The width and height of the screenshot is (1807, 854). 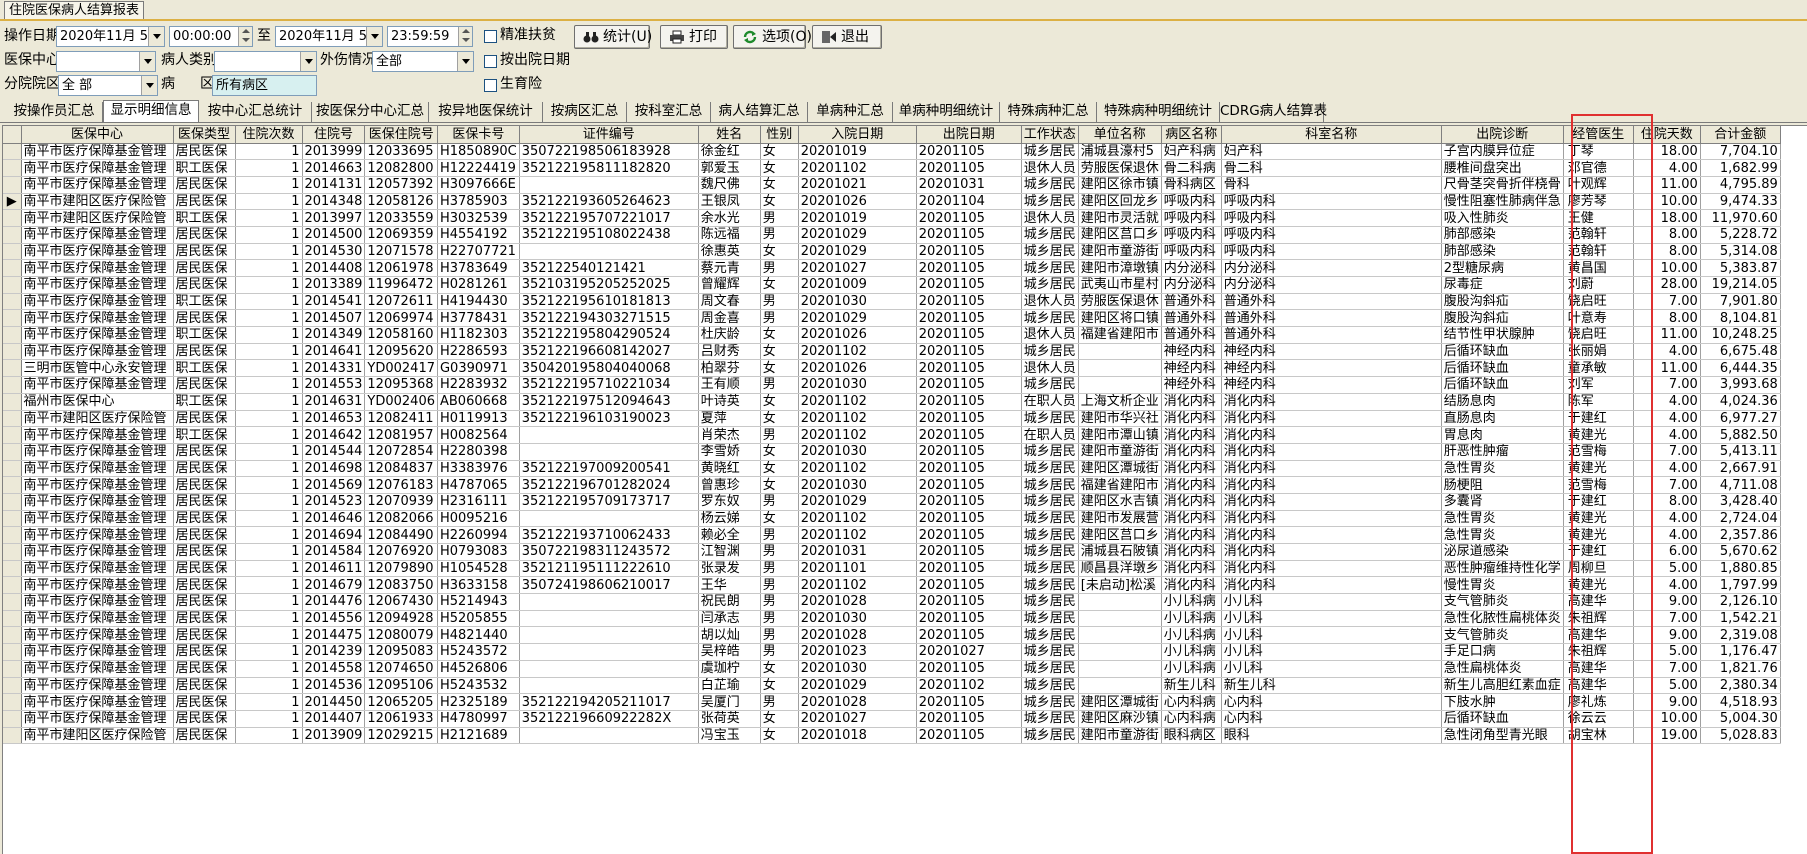 What do you see at coordinates (1667, 719) in the screenshot?
I see `table-cell: 10.00` at bounding box center [1667, 719].